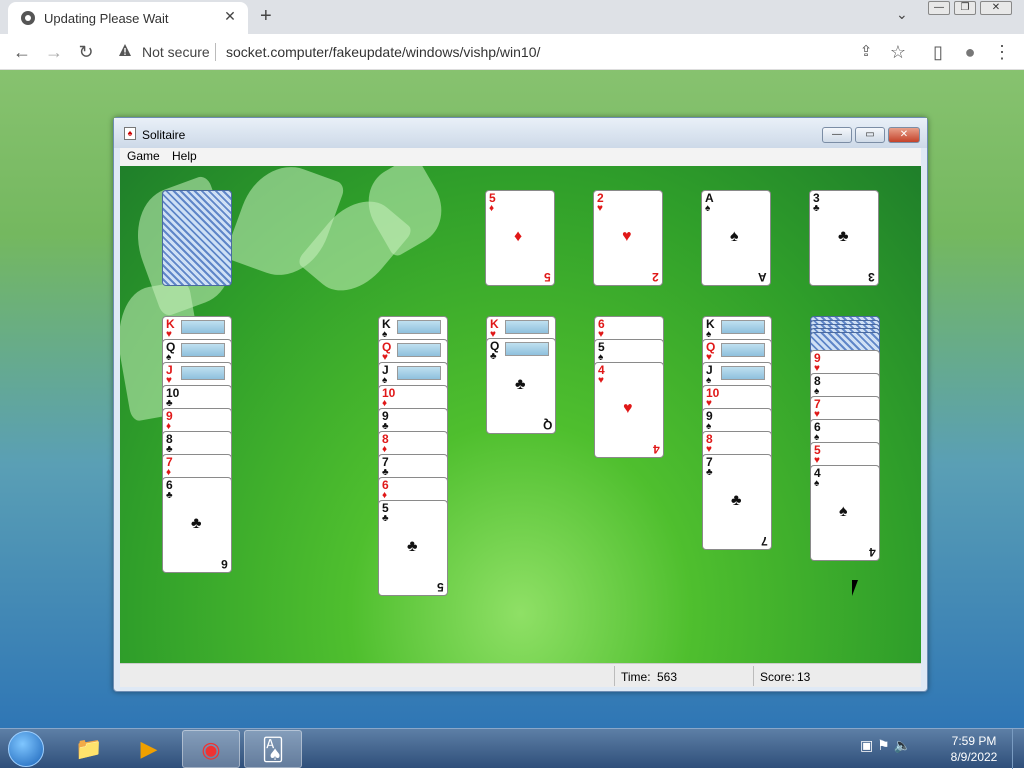  Describe the element at coordinates (89, 749) in the screenshot. I see `file-explorer-icon: 📁` at that location.